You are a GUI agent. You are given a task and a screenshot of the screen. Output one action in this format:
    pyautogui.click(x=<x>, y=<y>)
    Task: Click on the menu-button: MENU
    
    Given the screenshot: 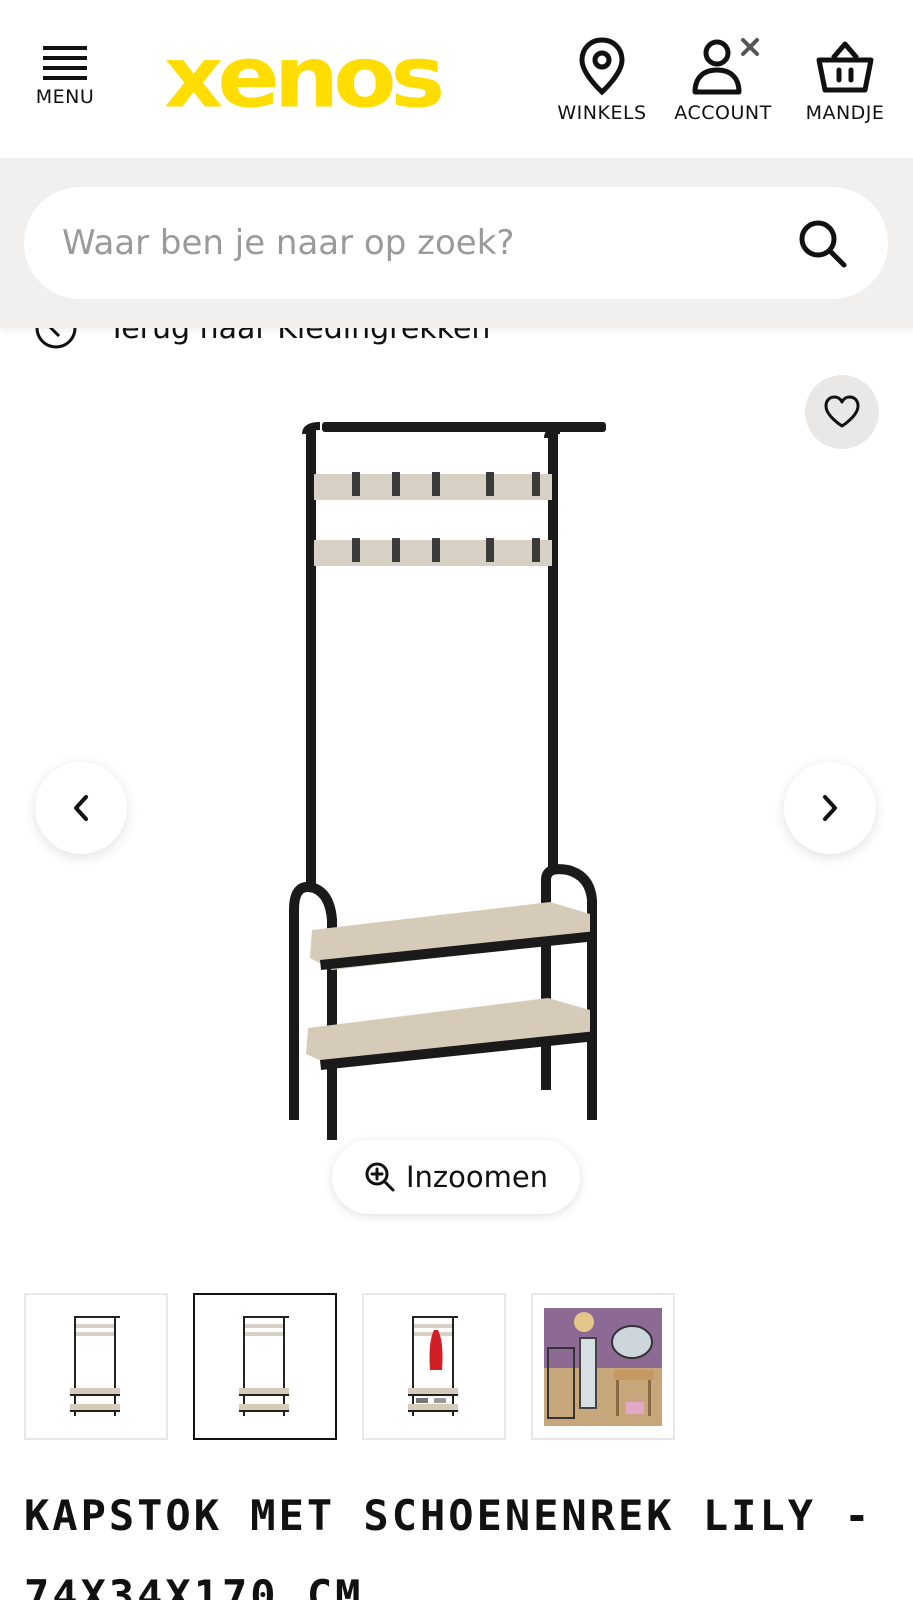 What is the action you would take?
    pyautogui.click(x=65, y=72)
    